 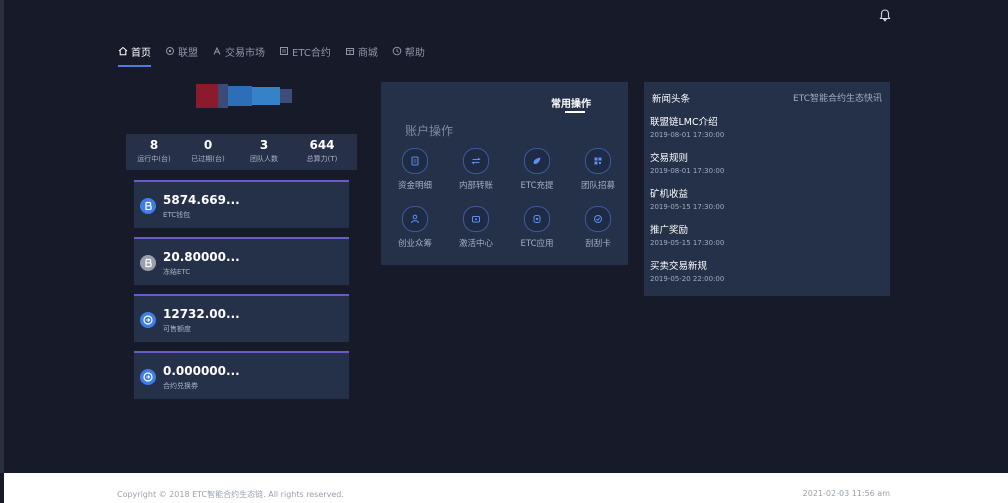 What do you see at coordinates (241, 261) in the screenshot?
I see `wallet-card-frozen: 20.80000... 冻结ETC` at bounding box center [241, 261].